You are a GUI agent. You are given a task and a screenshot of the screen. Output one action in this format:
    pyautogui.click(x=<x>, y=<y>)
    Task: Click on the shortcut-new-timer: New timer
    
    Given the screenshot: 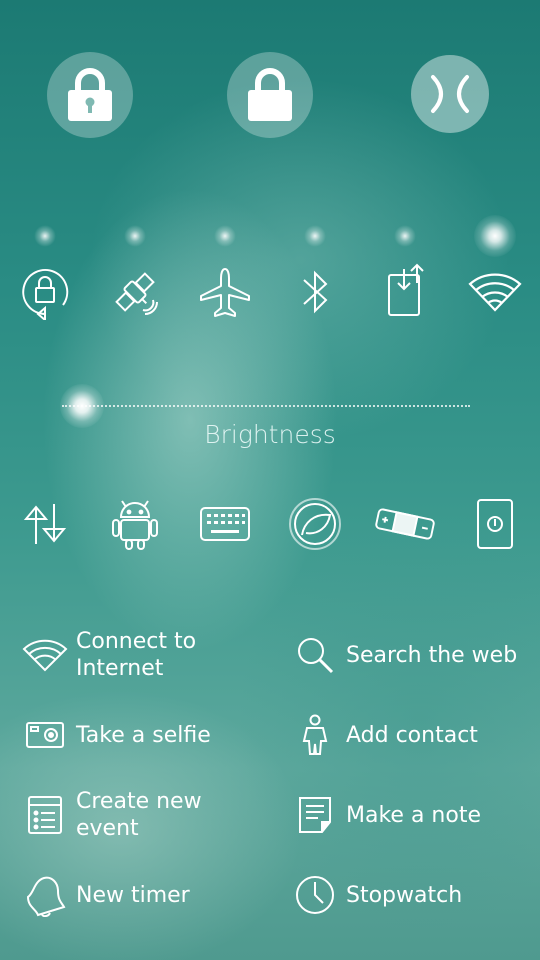 What is the action you would take?
    pyautogui.click(x=106, y=895)
    